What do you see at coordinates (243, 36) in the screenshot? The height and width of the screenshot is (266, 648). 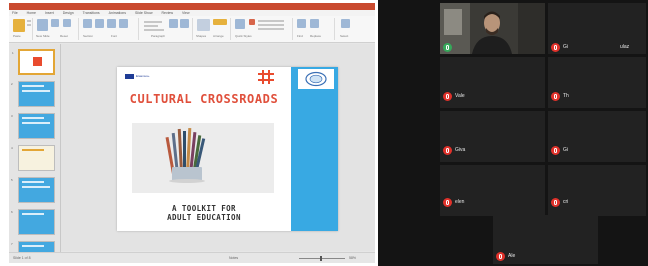 I see `quick-styles-label: Quick Styles` at bounding box center [243, 36].